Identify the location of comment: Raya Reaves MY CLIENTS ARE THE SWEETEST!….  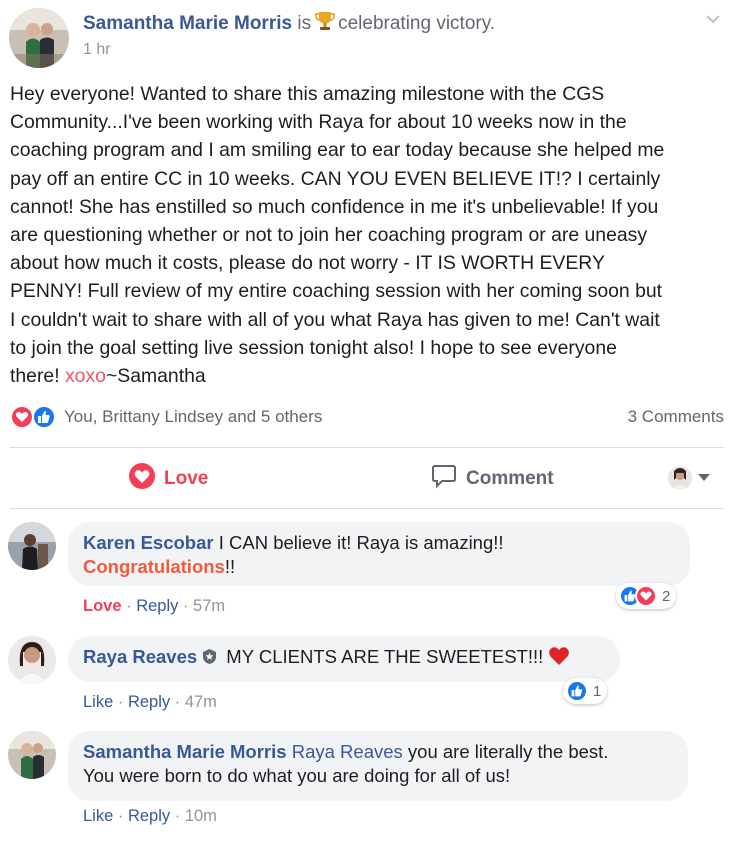
(368, 677).